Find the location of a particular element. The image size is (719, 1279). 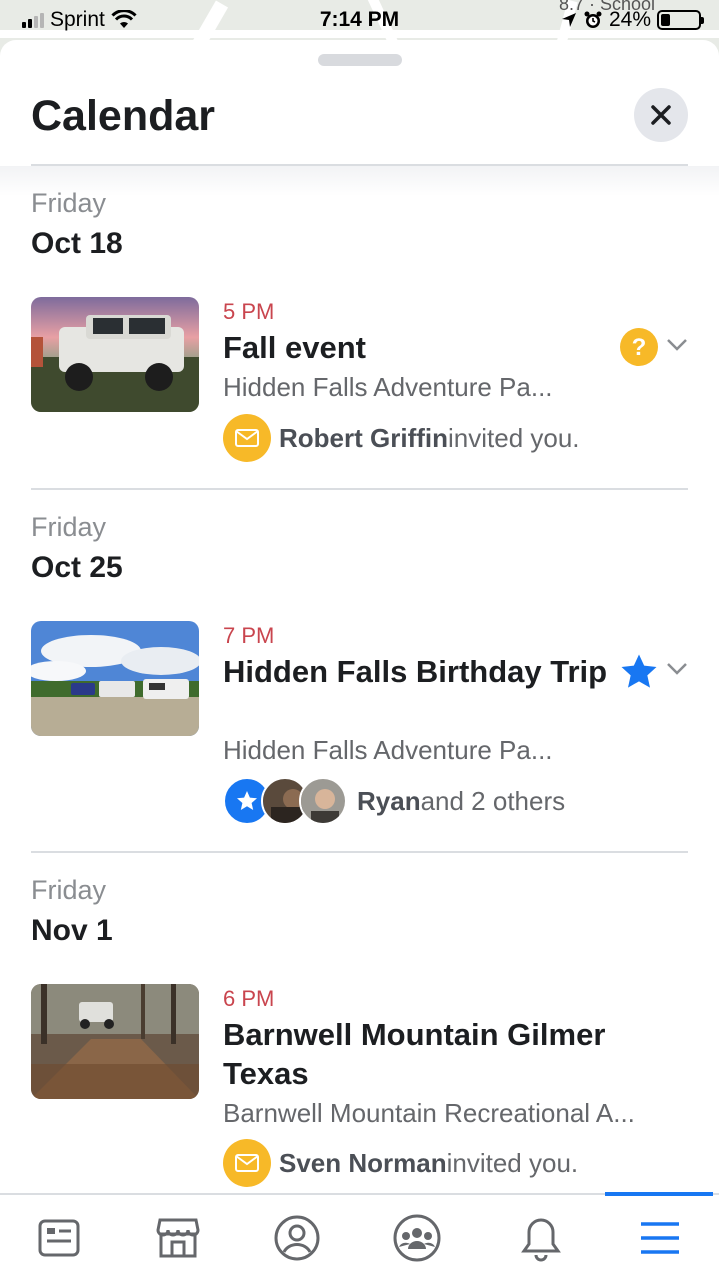

news-feed-icon is located at coordinates (59, 1238).